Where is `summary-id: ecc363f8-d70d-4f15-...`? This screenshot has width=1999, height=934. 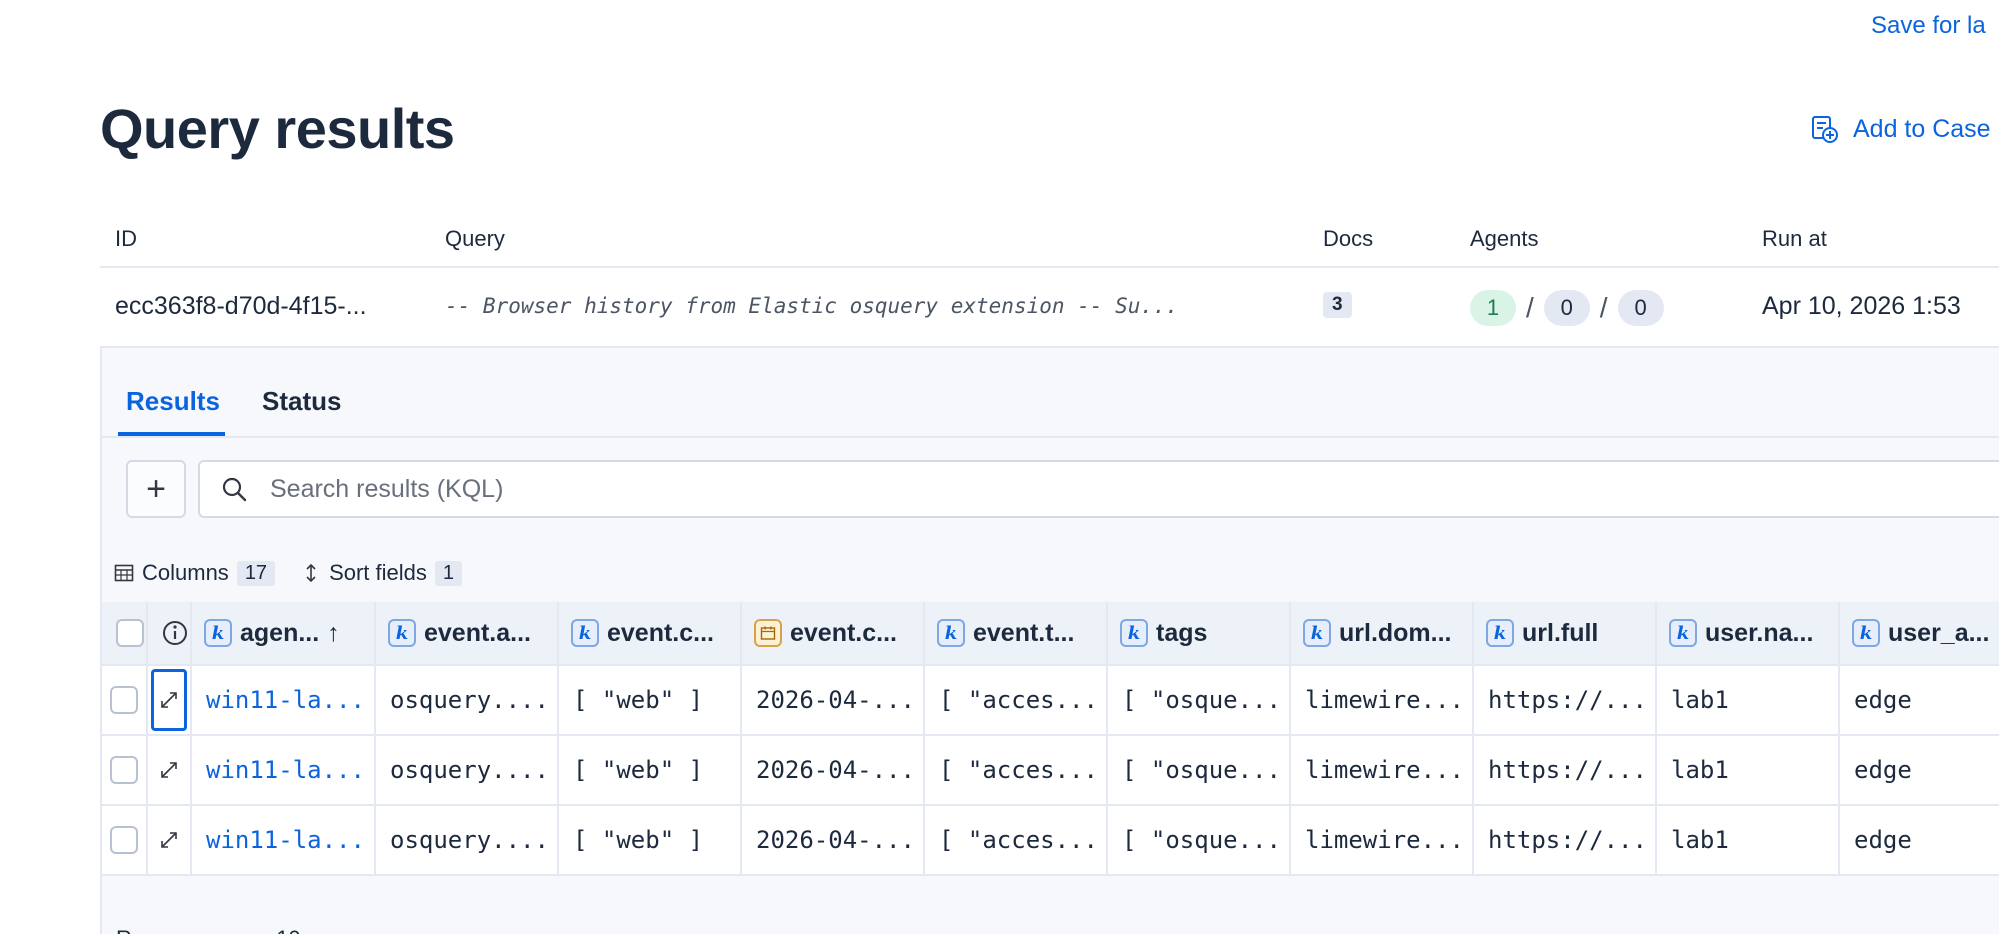 summary-id: ecc363f8-d70d-4f15-... is located at coordinates (241, 306).